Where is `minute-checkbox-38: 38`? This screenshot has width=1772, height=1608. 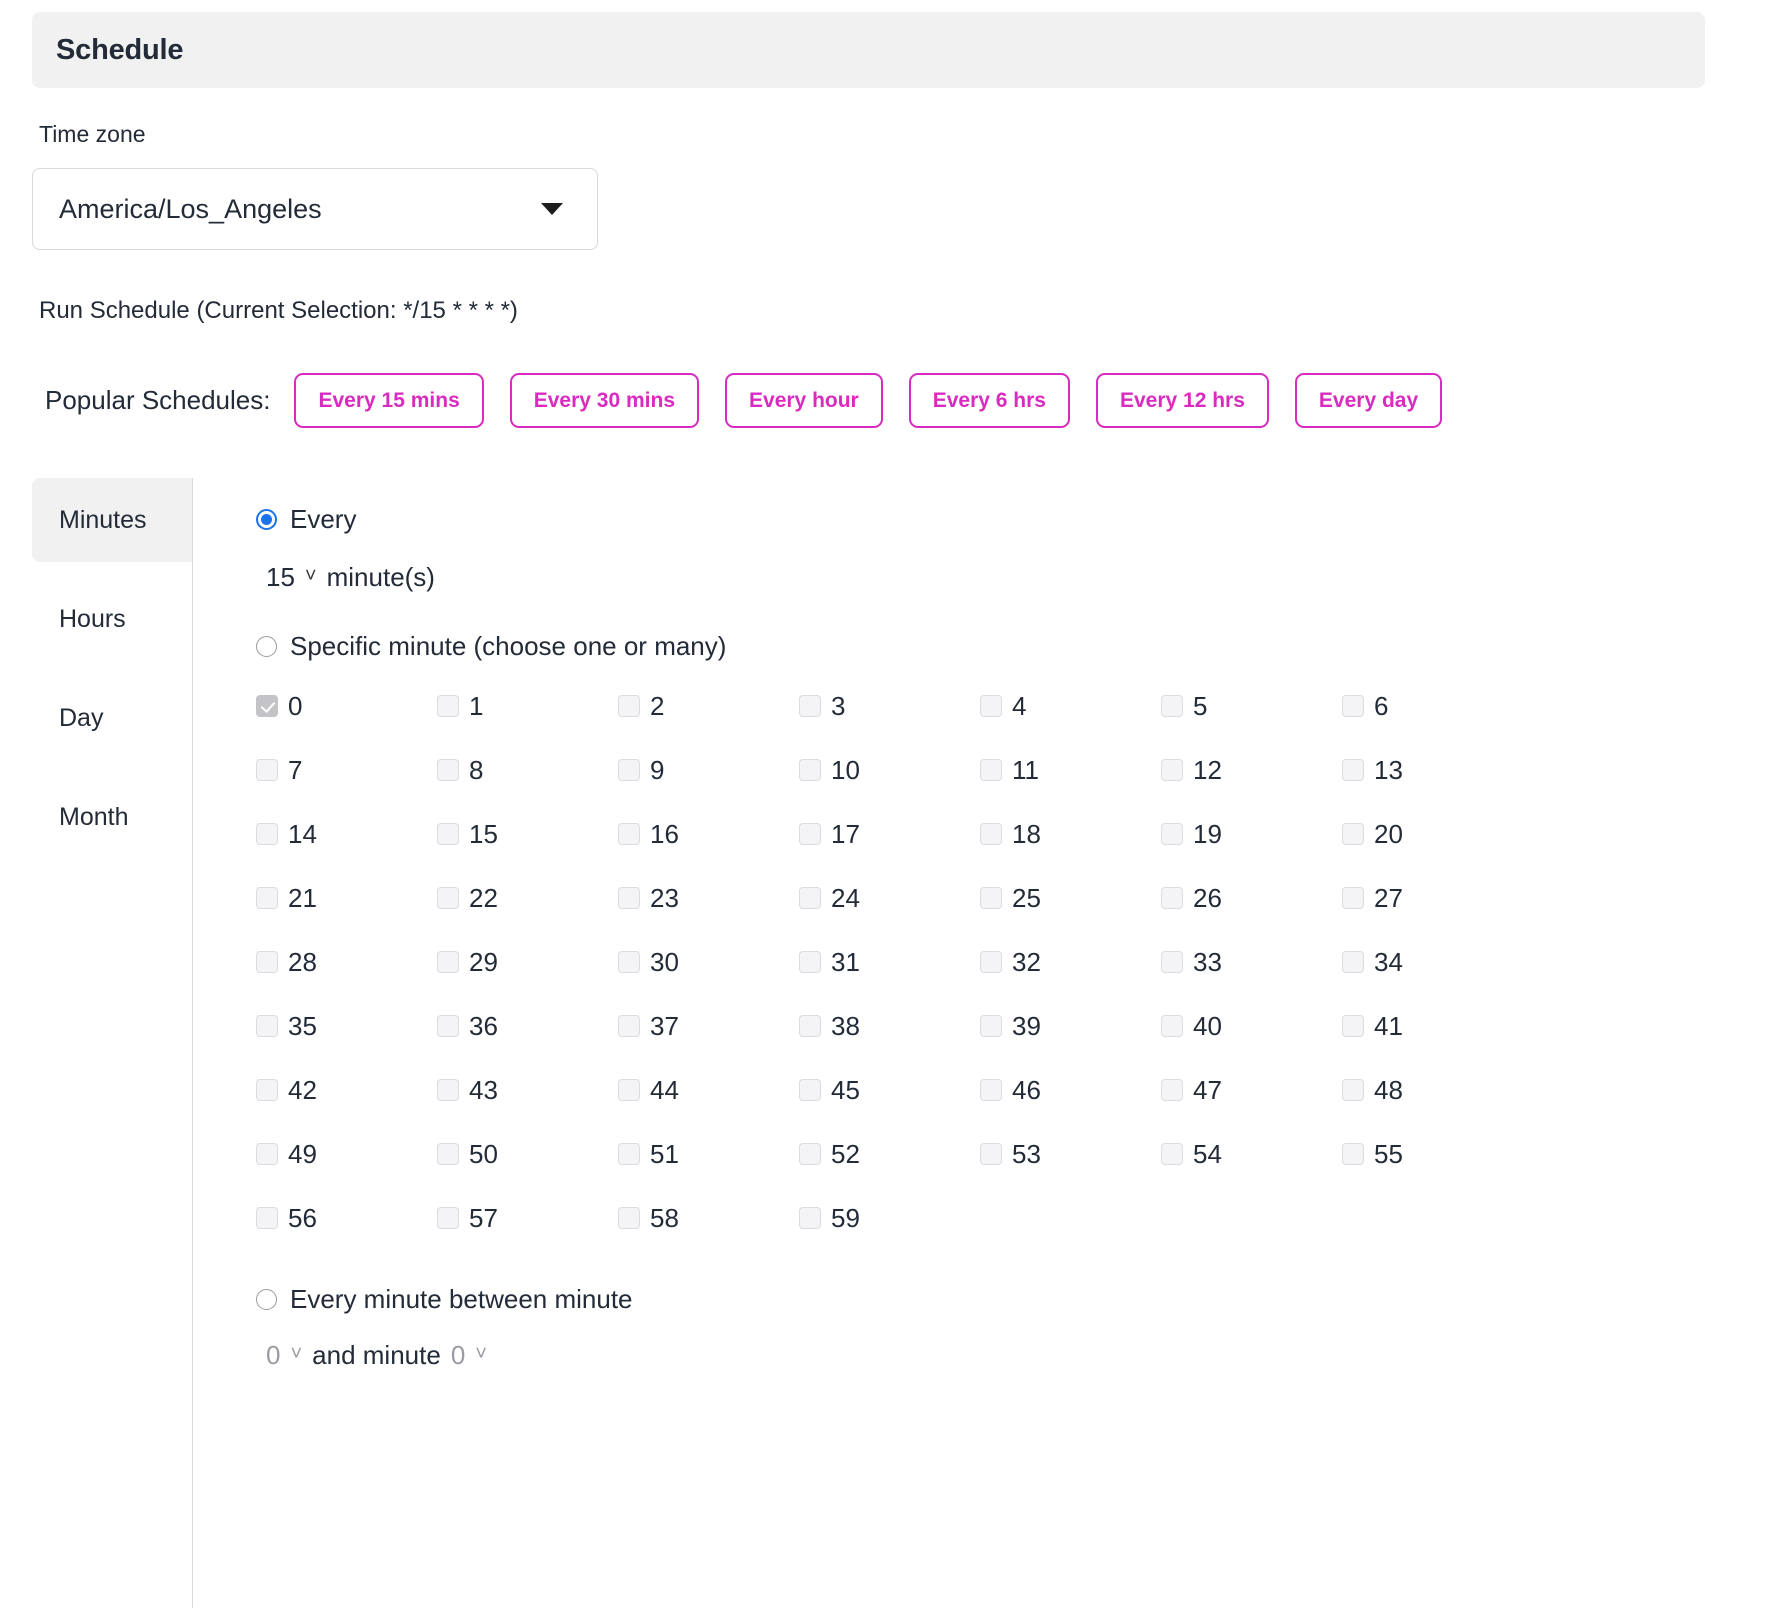
minute-checkbox-38: 38 is located at coordinates (889, 1026).